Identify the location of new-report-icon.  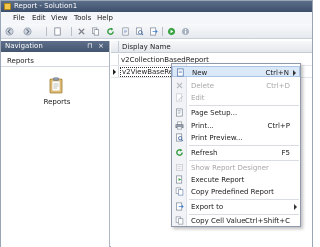
(180, 72).